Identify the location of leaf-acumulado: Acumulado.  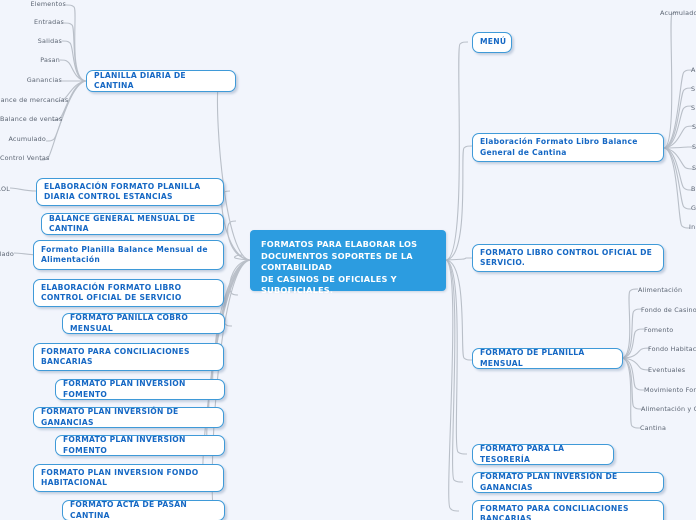
(23, 139).